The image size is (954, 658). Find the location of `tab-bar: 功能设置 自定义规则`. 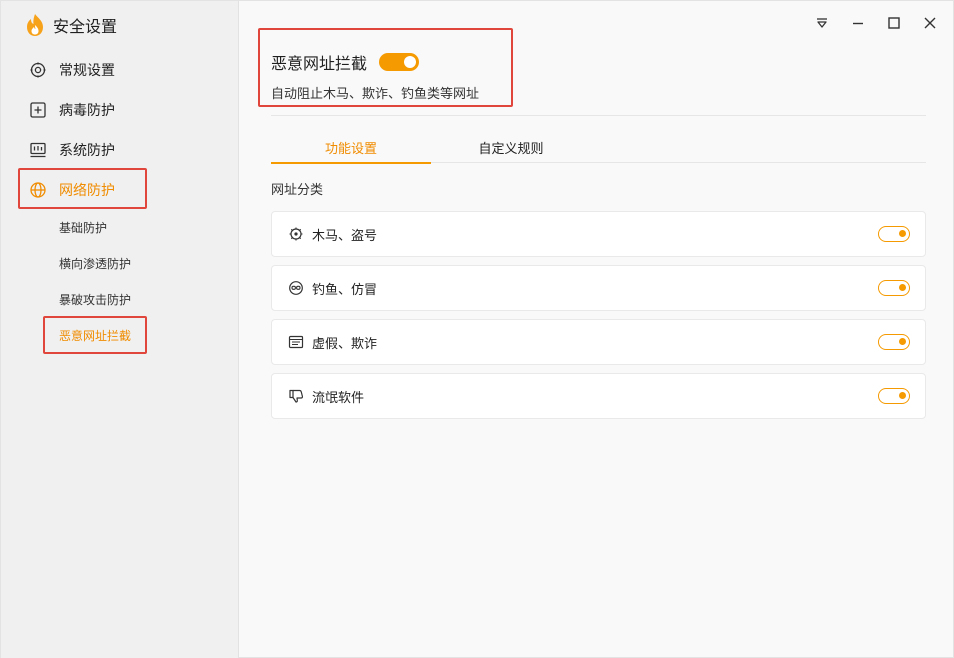

tab-bar: 功能设置 自定义规则 is located at coordinates (598, 147).